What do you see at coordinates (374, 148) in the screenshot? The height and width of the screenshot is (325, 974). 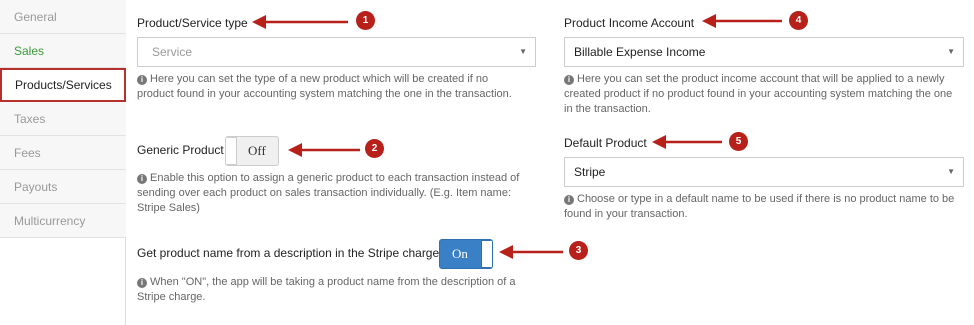 I see `callout-badge-2: 2` at bounding box center [374, 148].